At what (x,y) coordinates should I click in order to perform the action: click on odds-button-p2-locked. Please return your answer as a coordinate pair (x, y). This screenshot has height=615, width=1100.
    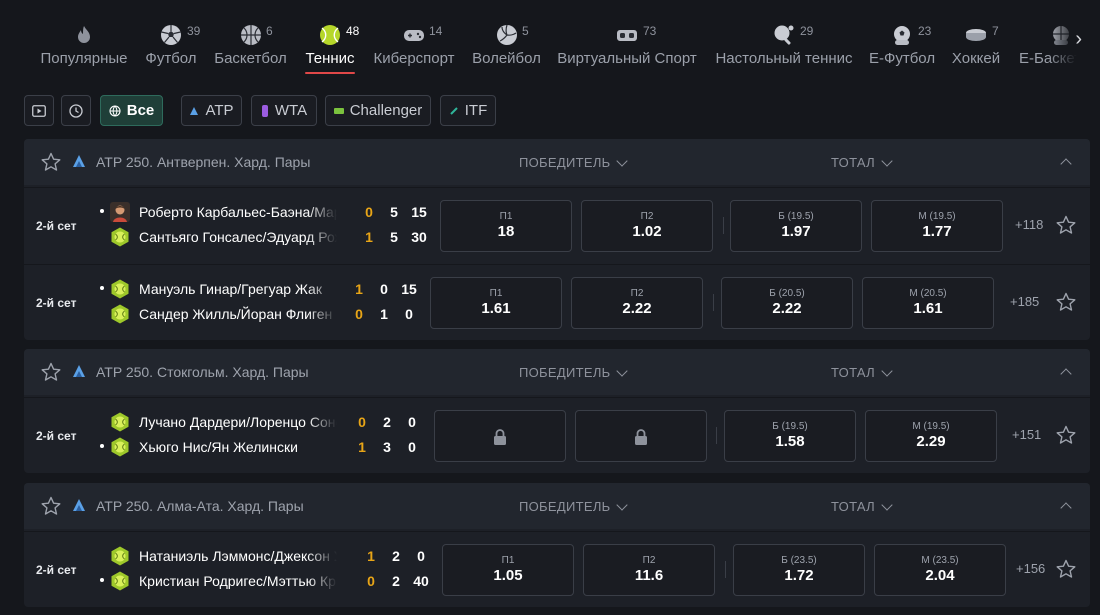
    Looking at the image, I should click on (641, 436).